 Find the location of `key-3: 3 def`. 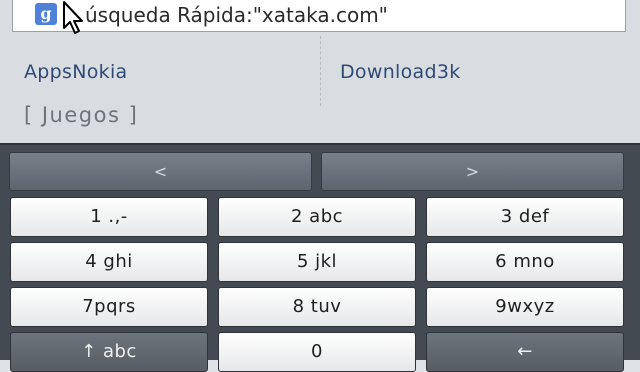

key-3: 3 def is located at coordinates (525, 217).